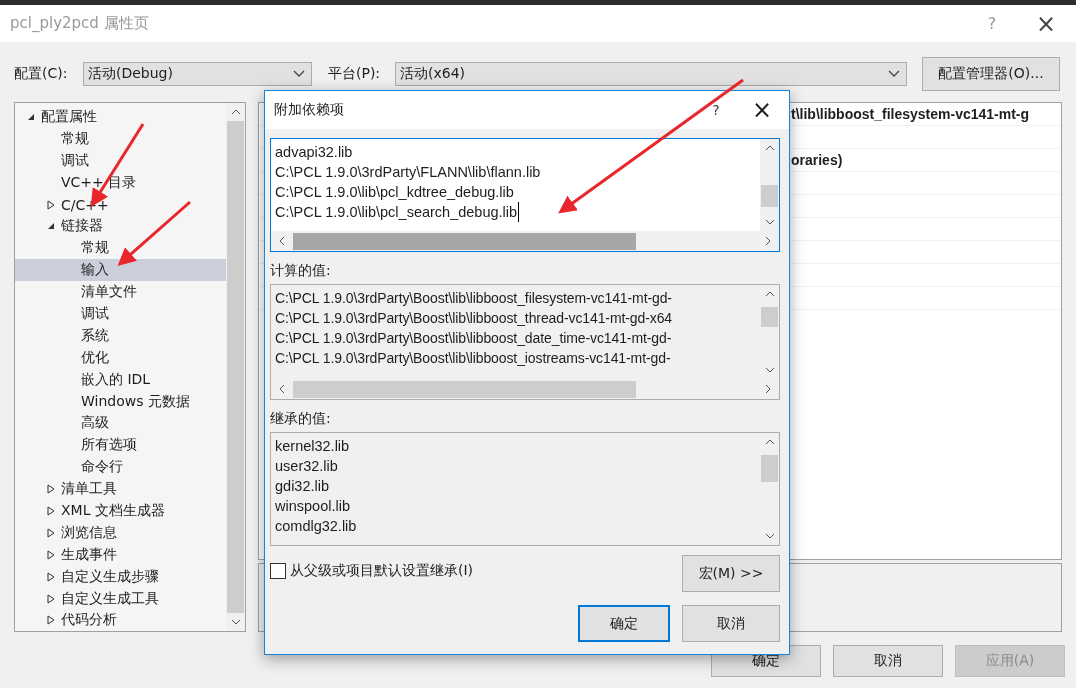 The height and width of the screenshot is (688, 1076). Describe the element at coordinates (888, 661) in the screenshot. I see `dialog-button: 取消` at that location.